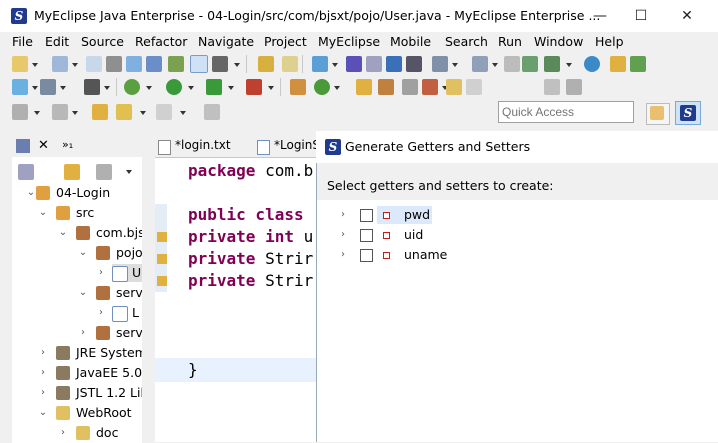  What do you see at coordinates (60, 64) in the screenshot?
I see `save-icon` at bounding box center [60, 64].